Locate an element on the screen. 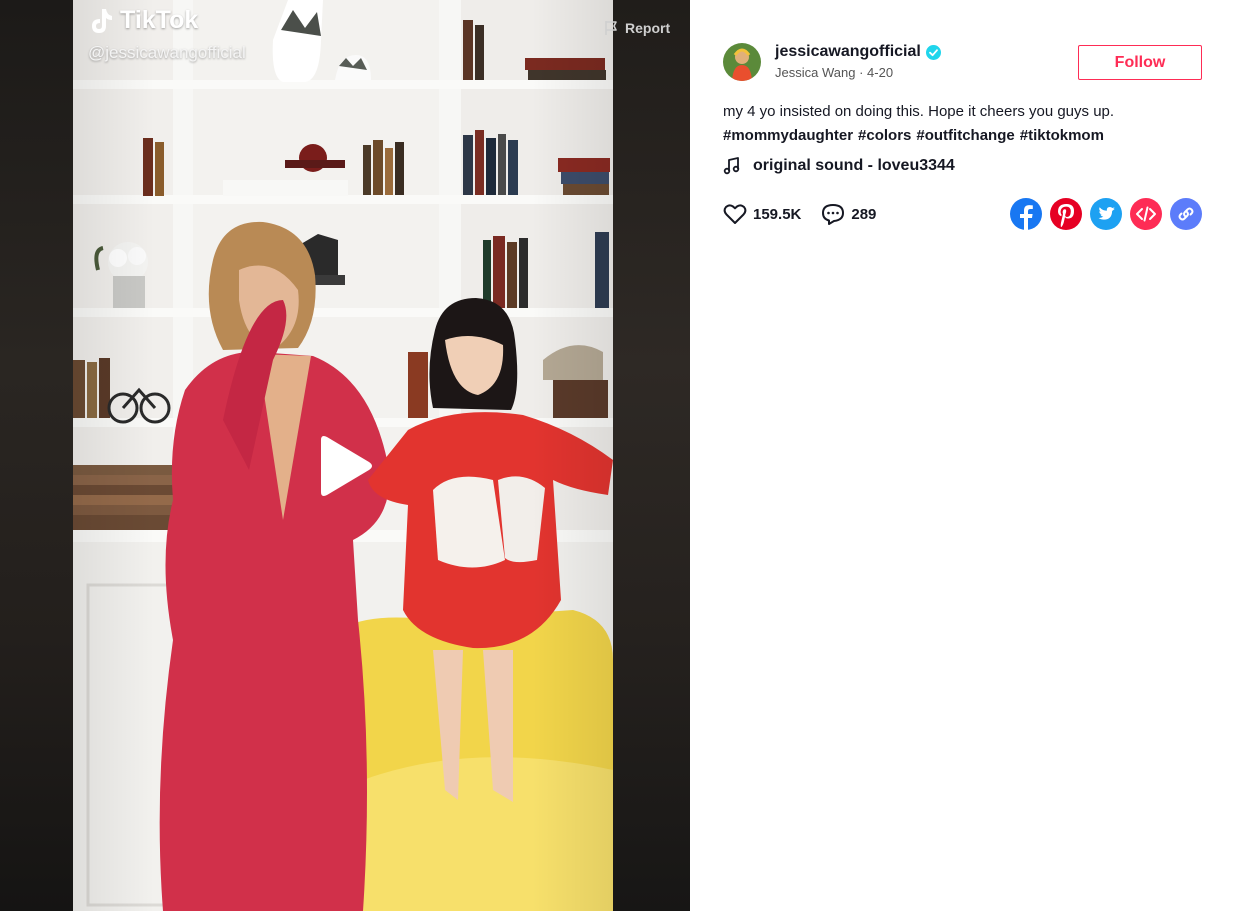 This screenshot has height=911, width=1235. like-count: 159.5K is located at coordinates (777, 214).